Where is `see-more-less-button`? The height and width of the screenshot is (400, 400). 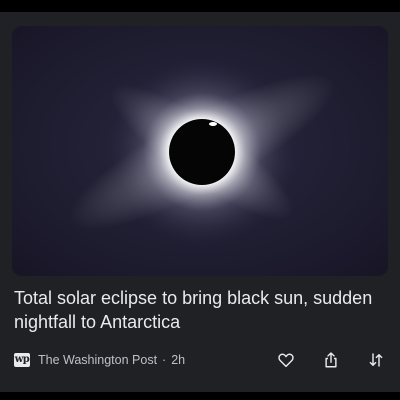
see-more-less-button is located at coordinates (376, 360).